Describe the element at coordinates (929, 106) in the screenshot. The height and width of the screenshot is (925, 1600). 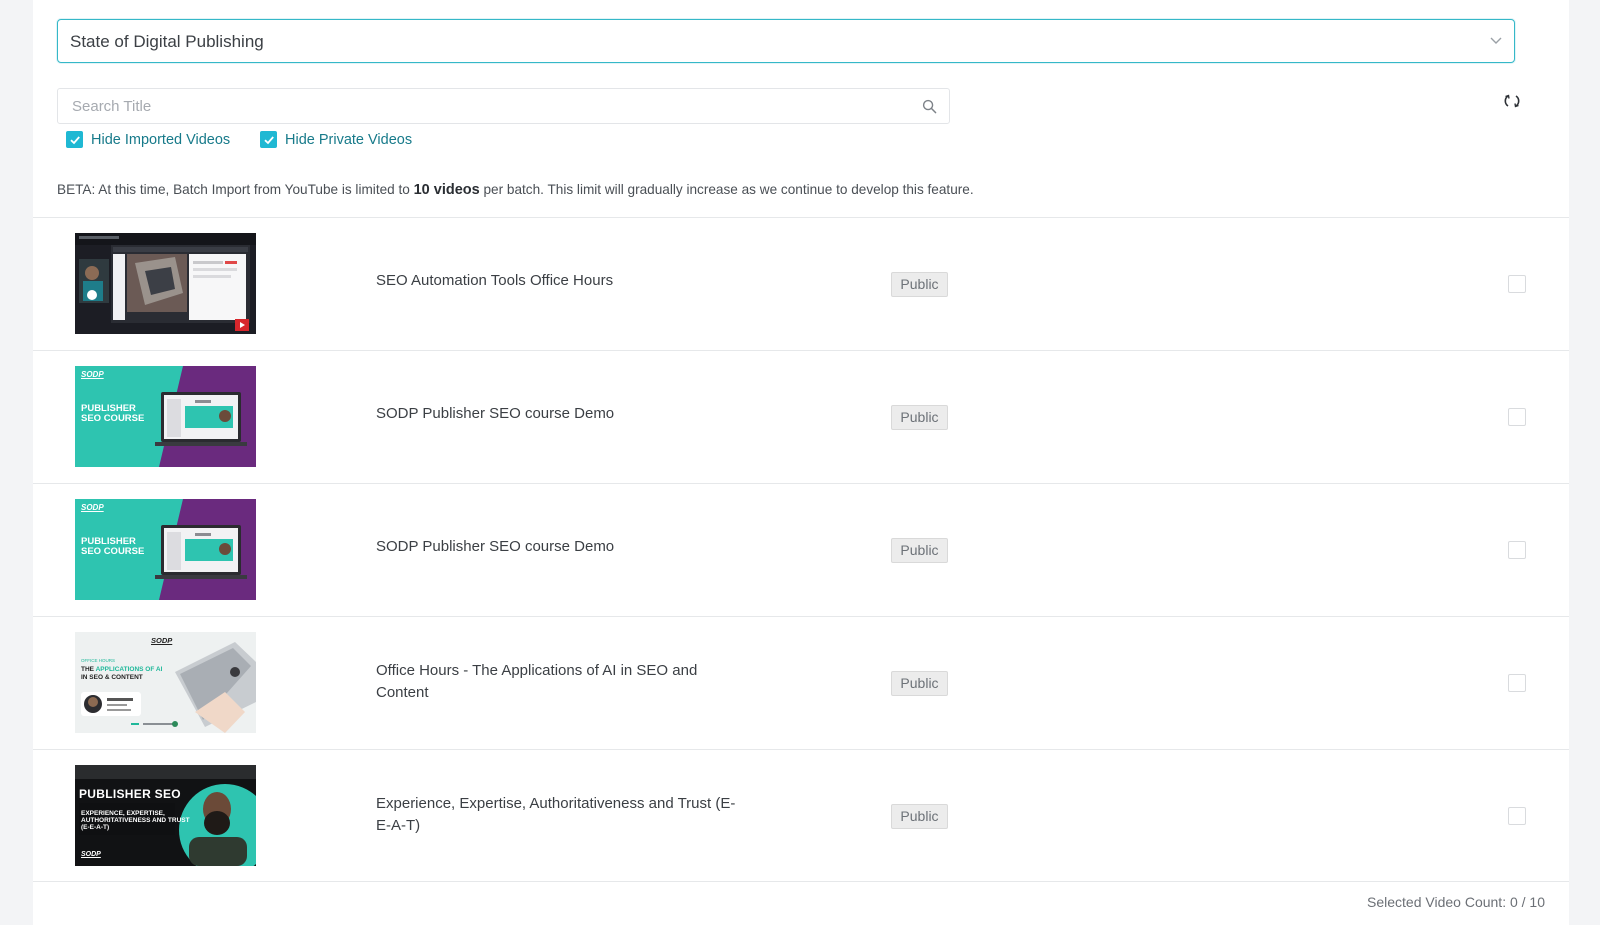
I see `search-icon` at that location.